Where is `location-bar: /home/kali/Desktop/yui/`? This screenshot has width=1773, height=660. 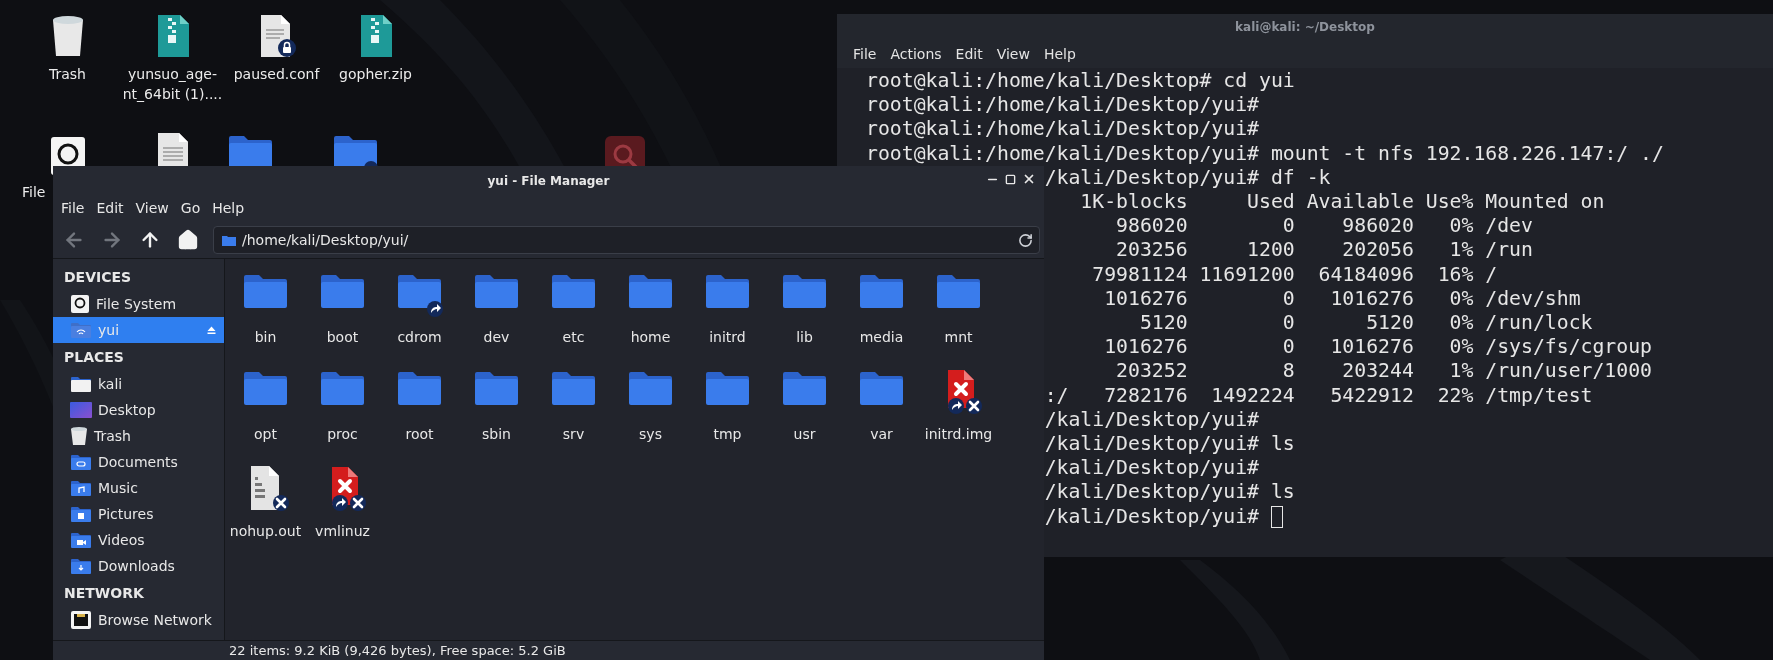
location-bar: /home/kali/Desktop/yui/ is located at coordinates (626, 240).